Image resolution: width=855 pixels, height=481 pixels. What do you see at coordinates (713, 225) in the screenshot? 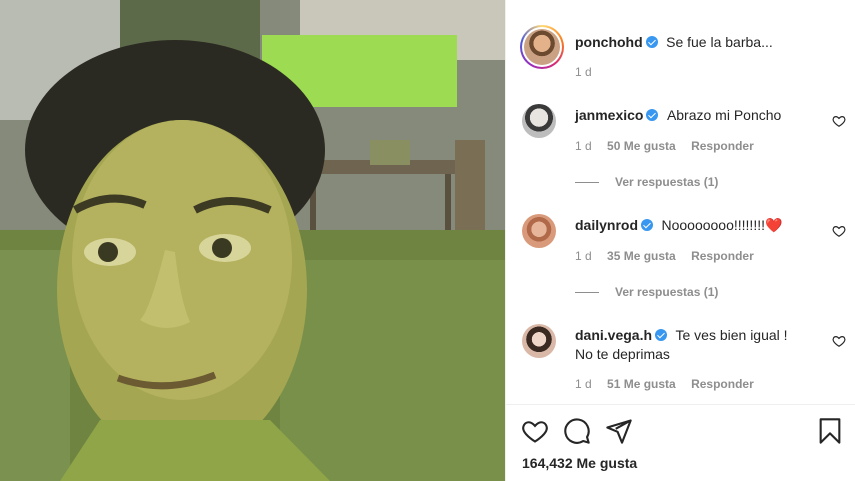
I see `comment-text: Noooooooo!!!!!!!!` at bounding box center [713, 225].